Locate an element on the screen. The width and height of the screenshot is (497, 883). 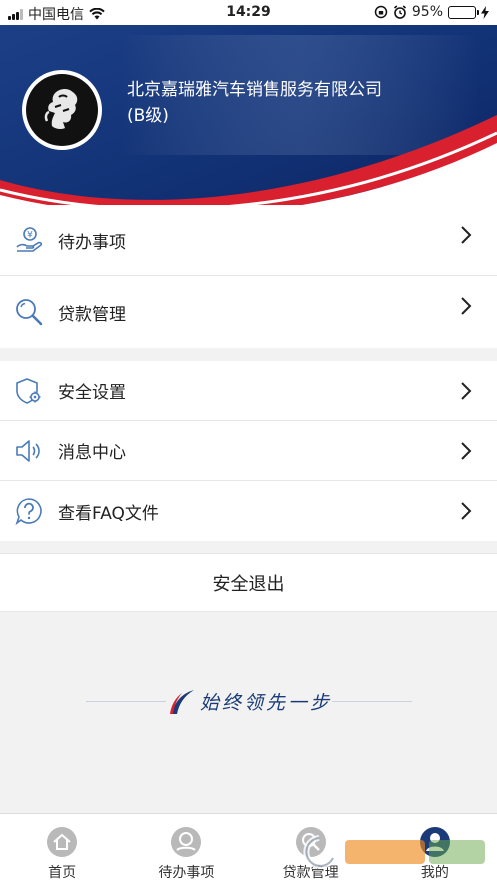
alarm-icon is located at coordinates (399, 12).